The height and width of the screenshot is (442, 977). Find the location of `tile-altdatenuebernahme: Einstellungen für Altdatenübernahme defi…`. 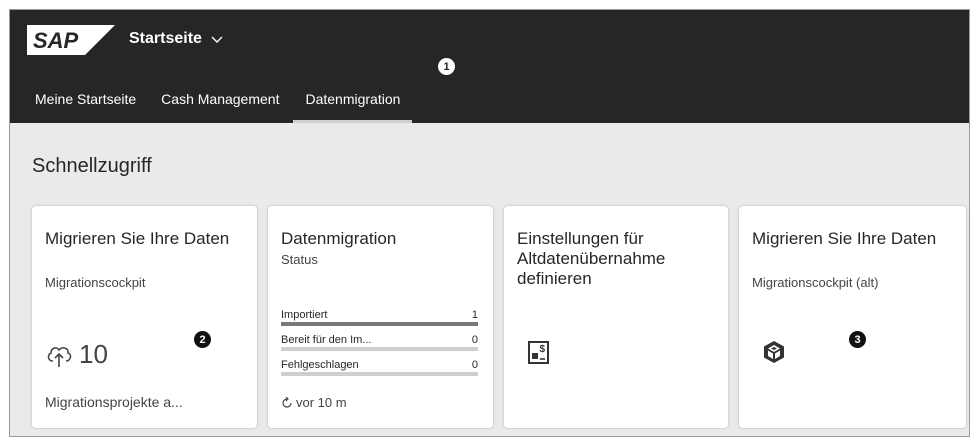

tile-altdatenuebernahme: Einstellungen für Altdatenübernahme defi… is located at coordinates (616, 317).